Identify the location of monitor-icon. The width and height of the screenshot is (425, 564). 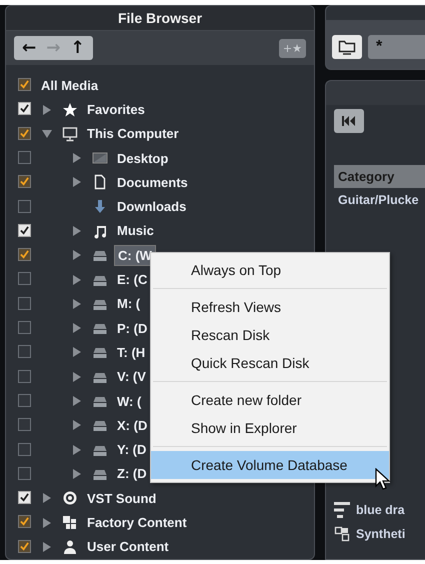
(70, 134).